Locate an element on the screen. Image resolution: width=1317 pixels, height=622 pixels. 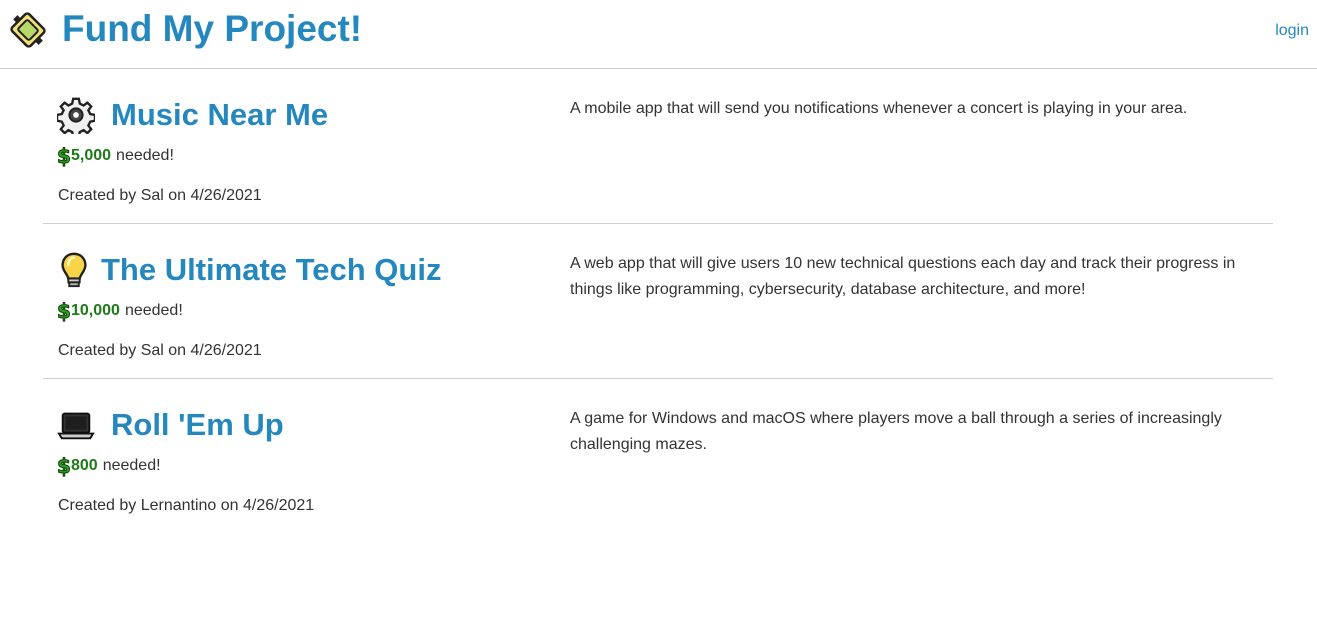
laptop-icon is located at coordinates (76, 426).